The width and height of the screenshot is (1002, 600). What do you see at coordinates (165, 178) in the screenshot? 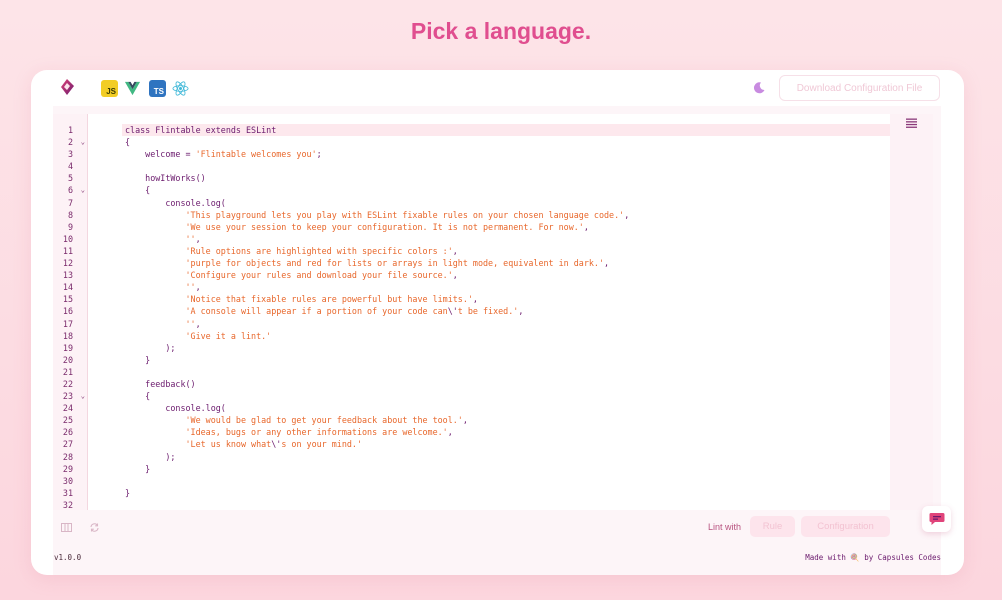
I see `code-token: howItWorks()` at bounding box center [165, 178].